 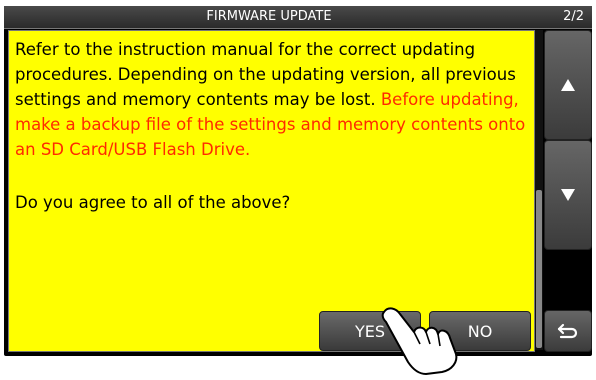 I want to click on down-arrow-icon, so click(x=568, y=195).